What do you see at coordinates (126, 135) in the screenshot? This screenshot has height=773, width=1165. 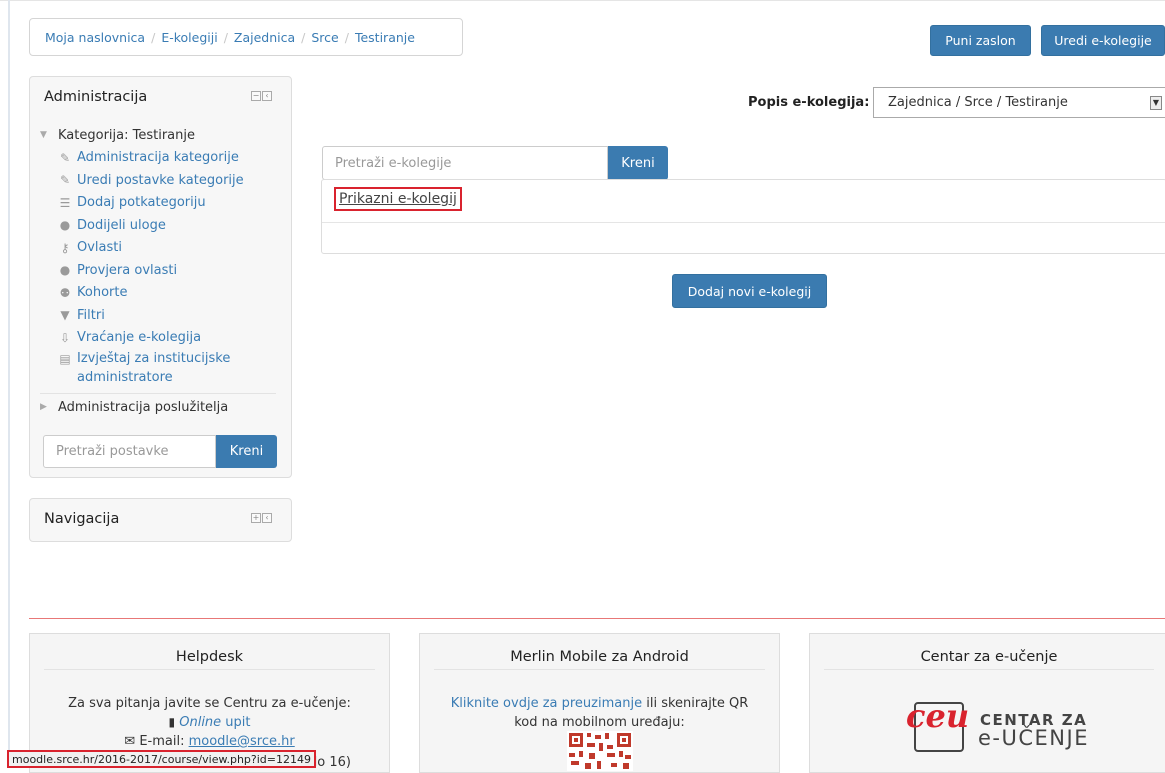 I see `category-label: Kategorija: Testiranje` at bounding box center [126, 135].